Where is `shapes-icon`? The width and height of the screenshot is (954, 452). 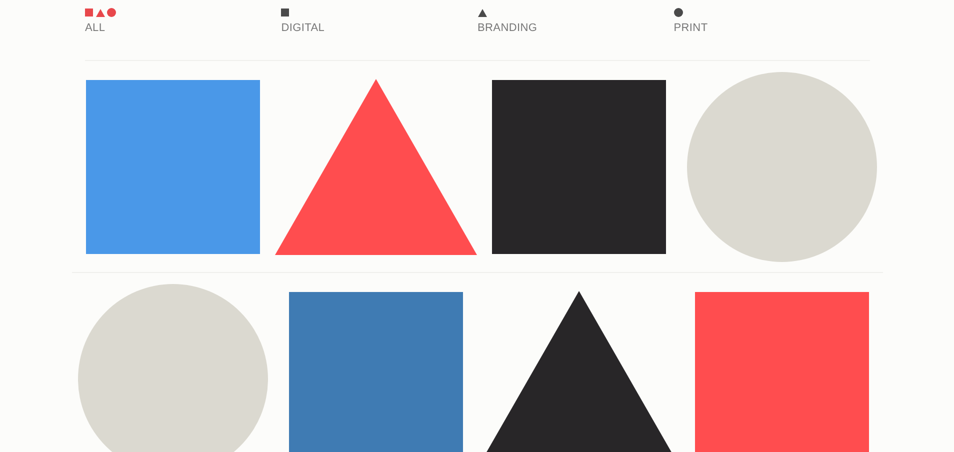
shapes-icon is located at coordinates (100, 13).